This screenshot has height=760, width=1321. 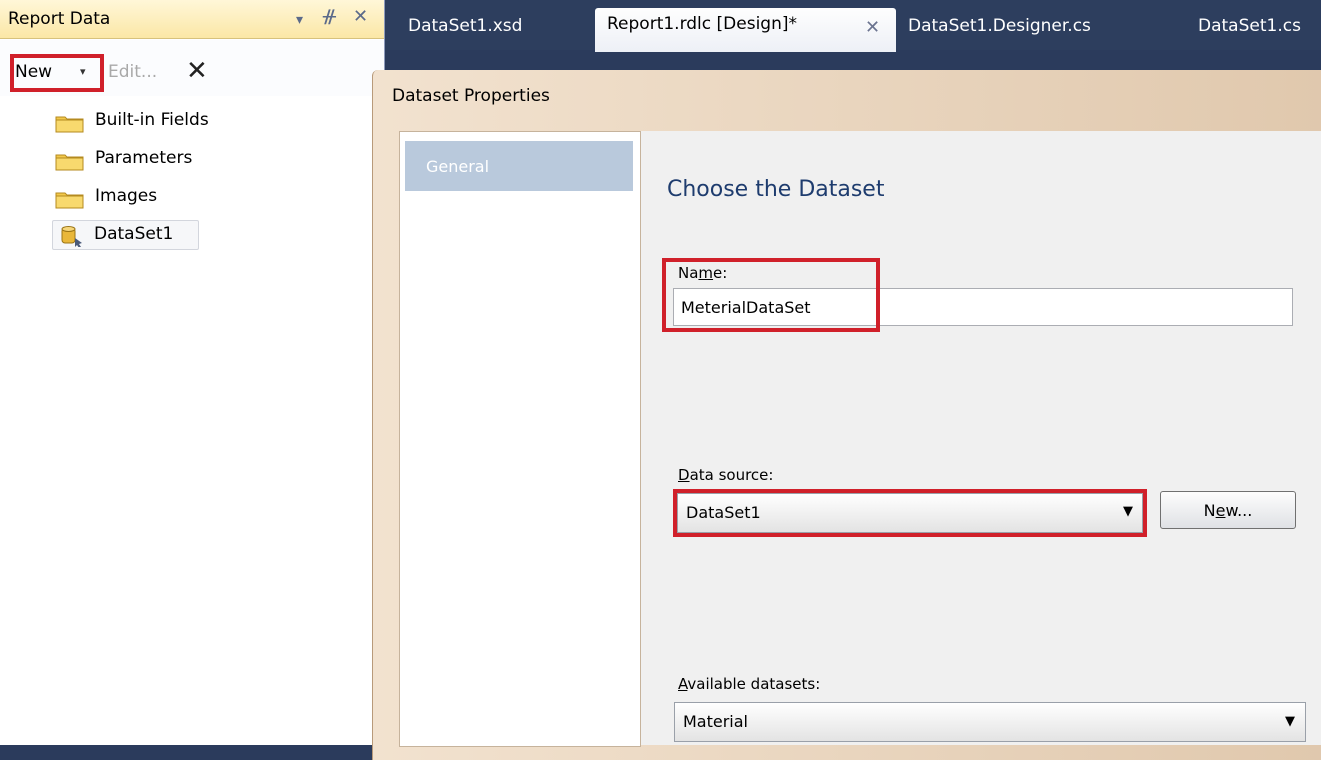 What do you see at coordinates (360, 17) in the screenshot?
I see `panel-close-icon: ✕` at bounding box center [360, 17].